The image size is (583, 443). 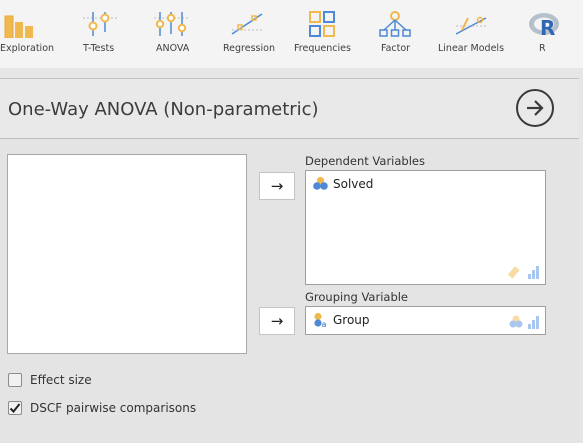 I want to click on toolbar-exploration-button: Exploration, so click(x=27, y=34).